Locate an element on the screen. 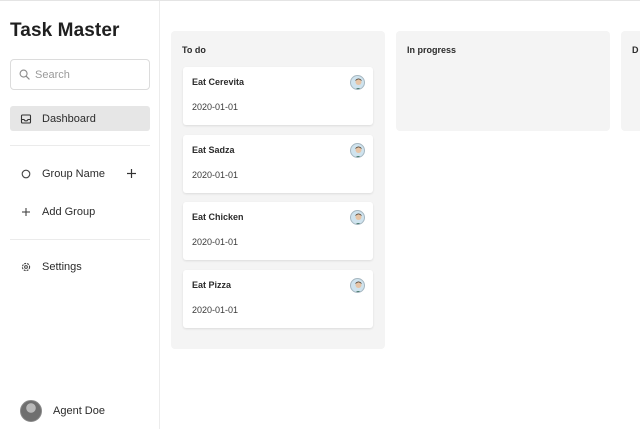  card-title: Eat Chicken is located at coordinates (218, 217).